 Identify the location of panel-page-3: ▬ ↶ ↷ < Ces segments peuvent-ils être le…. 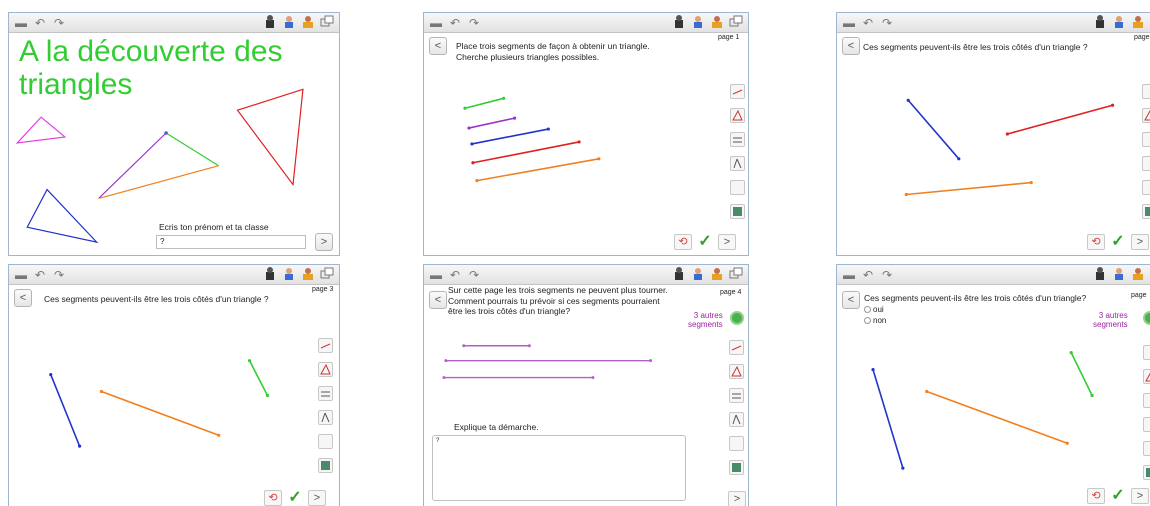
(174, 385).